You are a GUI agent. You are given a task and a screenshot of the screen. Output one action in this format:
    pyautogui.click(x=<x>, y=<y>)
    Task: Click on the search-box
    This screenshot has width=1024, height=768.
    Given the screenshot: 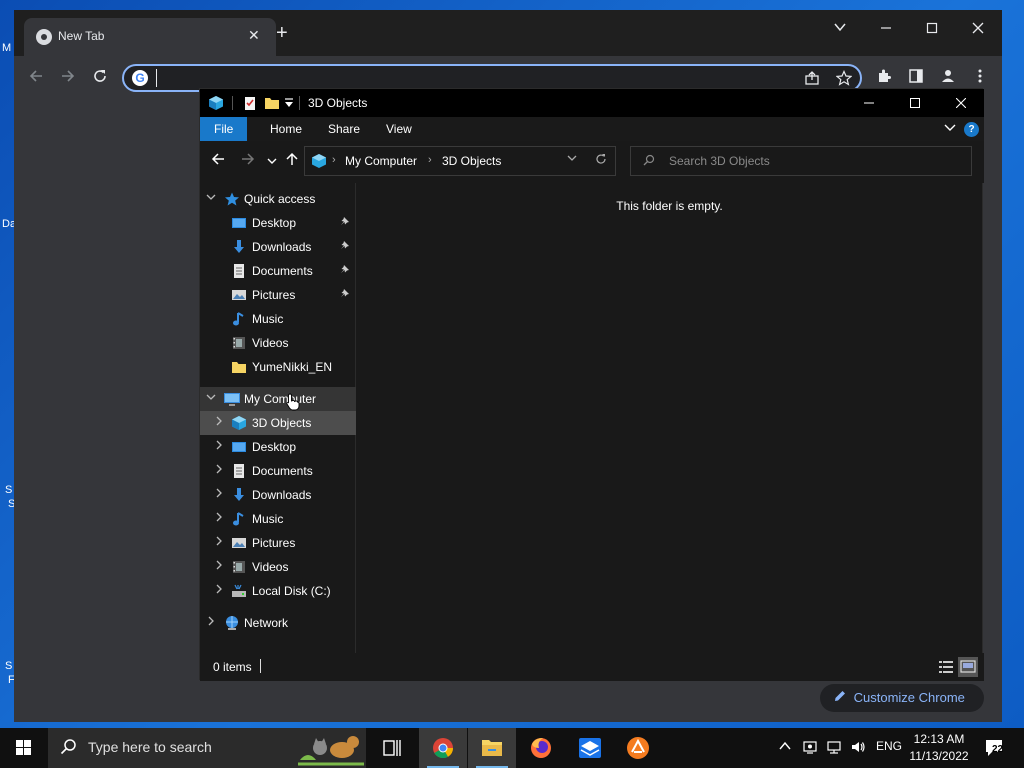 What is the action you would take?
    pyautogui.click(x=801, y=161)
    